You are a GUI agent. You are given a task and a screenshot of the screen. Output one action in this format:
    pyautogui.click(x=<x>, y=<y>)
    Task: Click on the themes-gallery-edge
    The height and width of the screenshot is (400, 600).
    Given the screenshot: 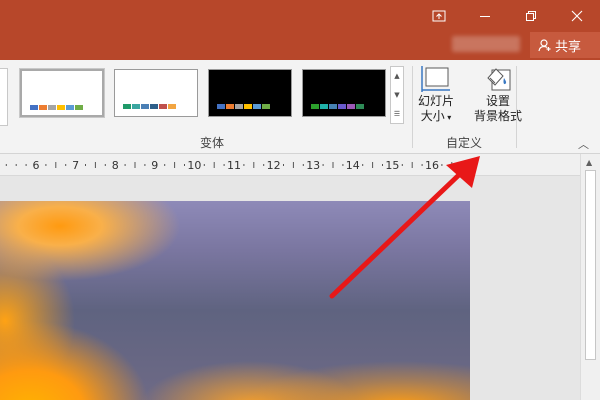 What is the action you would take?
    pyautogui.click(x=4, y=97)
    